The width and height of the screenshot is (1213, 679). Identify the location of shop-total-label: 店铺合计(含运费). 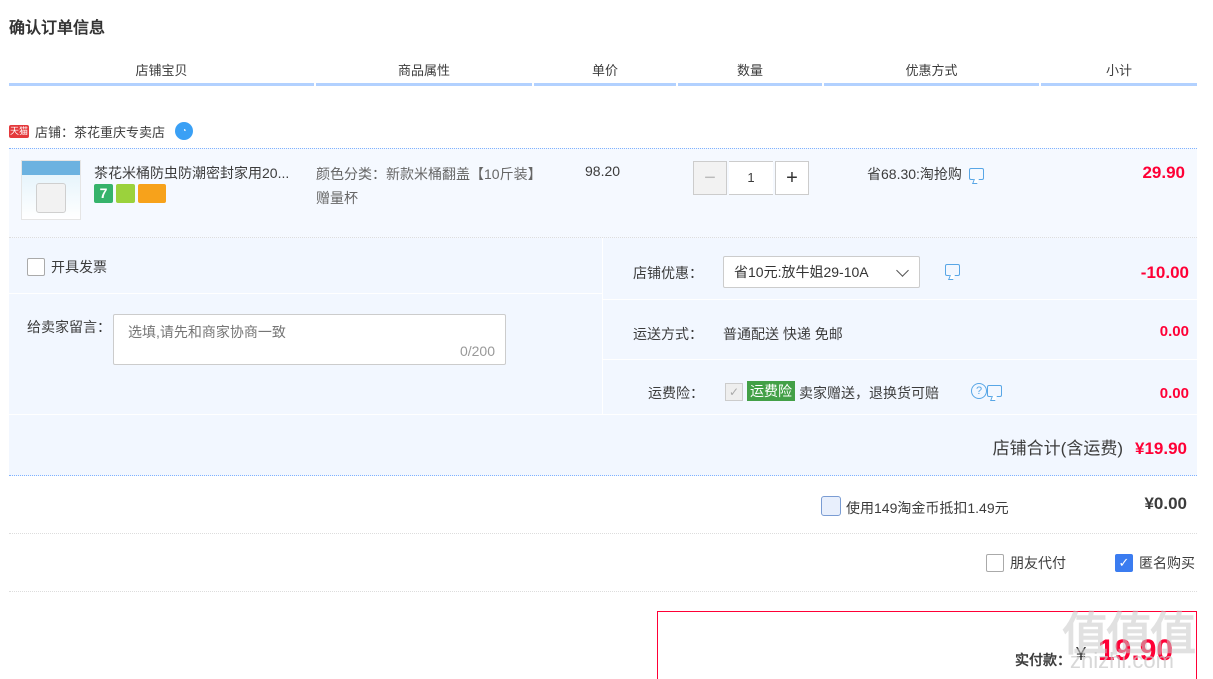
(1057, 448).